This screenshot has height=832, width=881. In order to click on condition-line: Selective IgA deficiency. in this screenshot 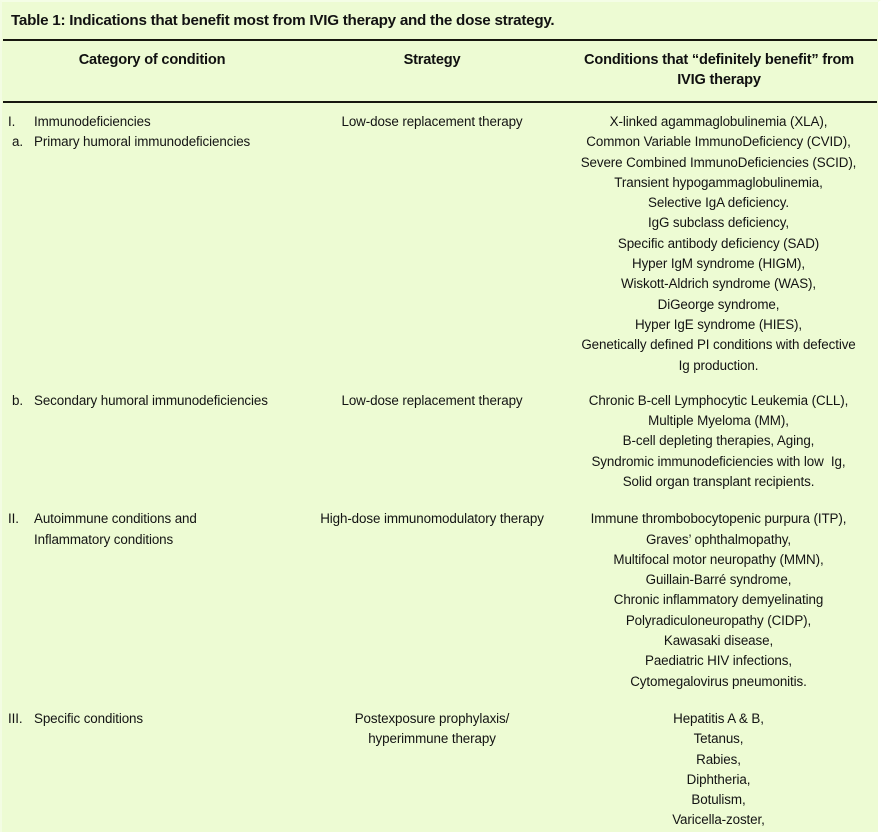, I will do `click(718, 203)`.